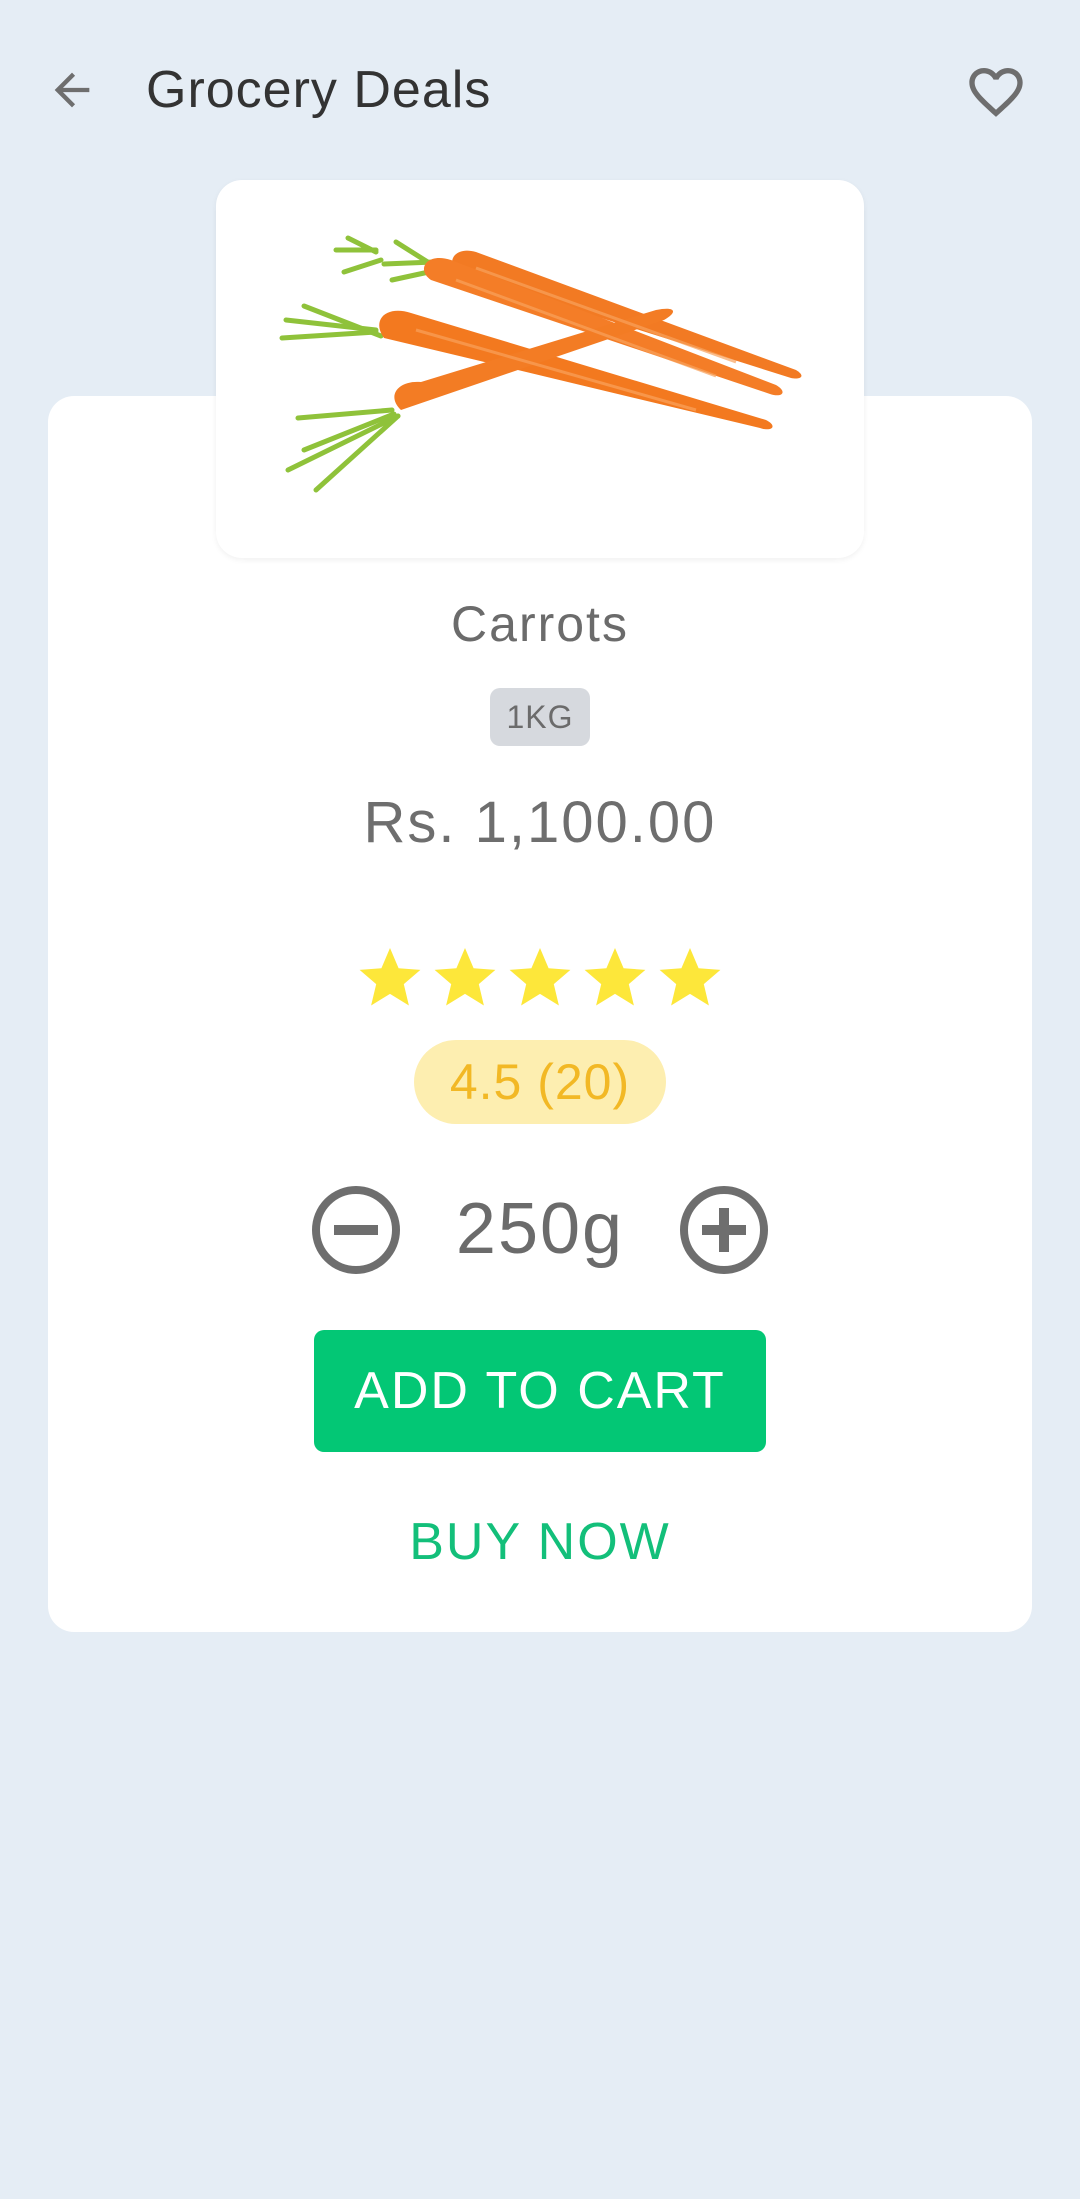 The height and width of the screenshot is (2199, 1080). I want to click on carrots-image, so click(540, 364).